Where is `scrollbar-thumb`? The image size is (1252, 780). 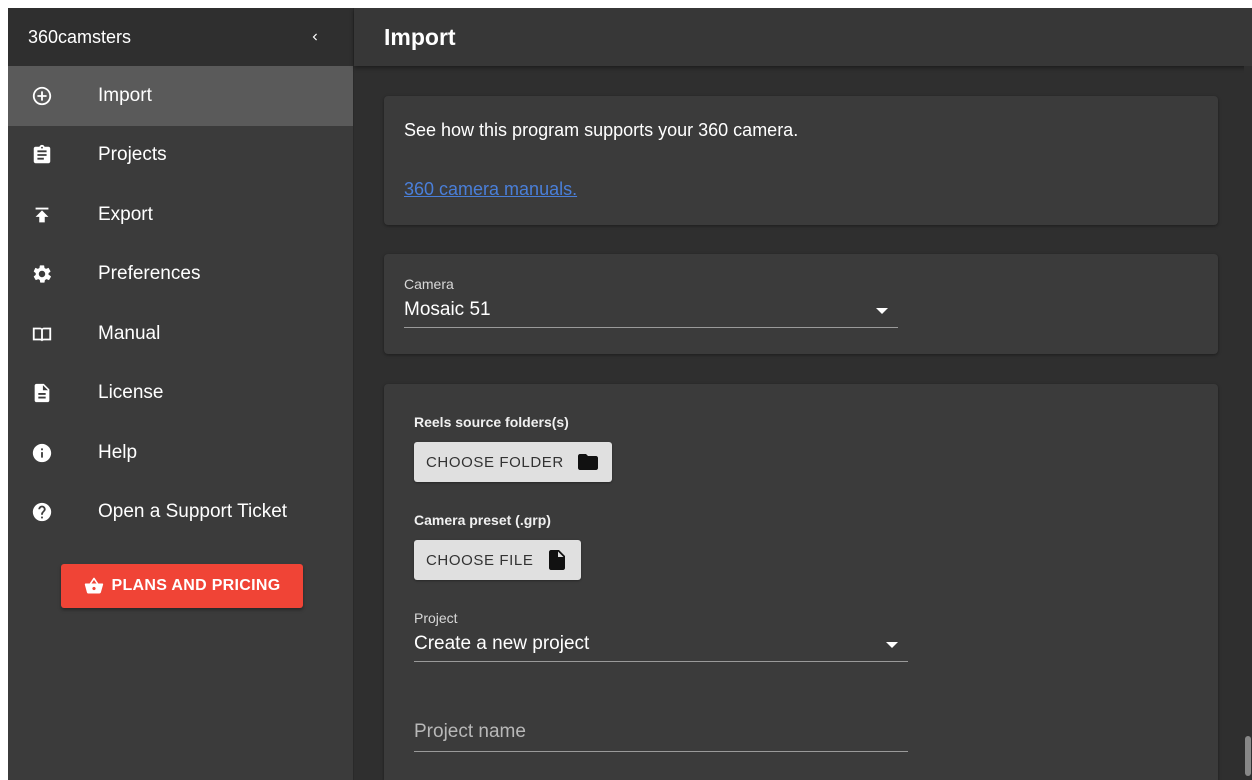 scrollbar-thumb is located at coordinates (1248, 756).